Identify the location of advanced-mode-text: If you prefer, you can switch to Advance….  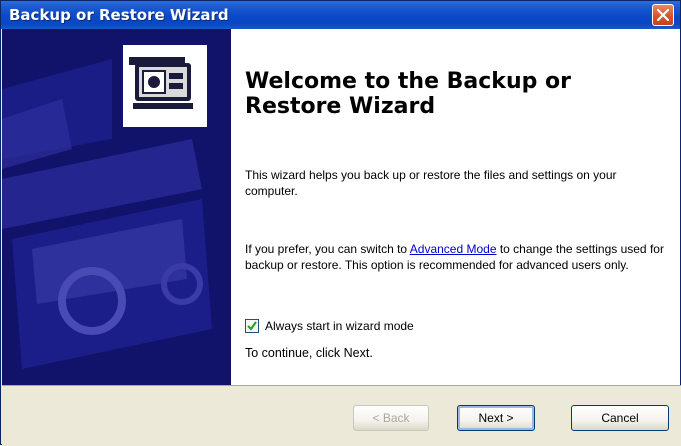
(455, 257).